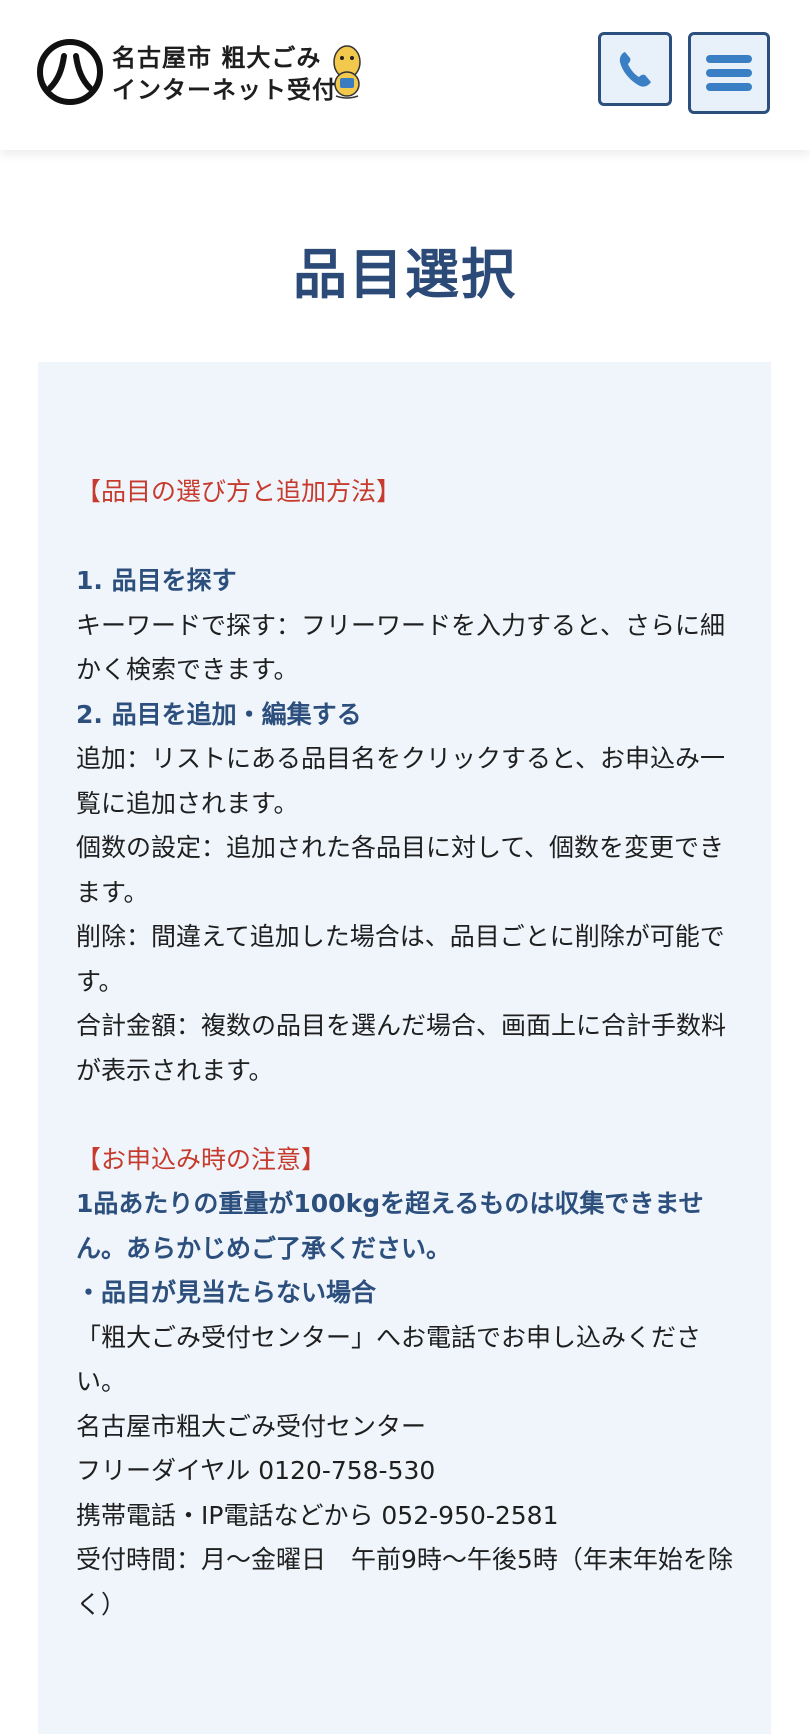 The image size is (810, 1734). I want to click on total-text: 合計金額：複数の品目を選んだ場合、画面上に合計手数料が表示されます。, so click(401, 1048).